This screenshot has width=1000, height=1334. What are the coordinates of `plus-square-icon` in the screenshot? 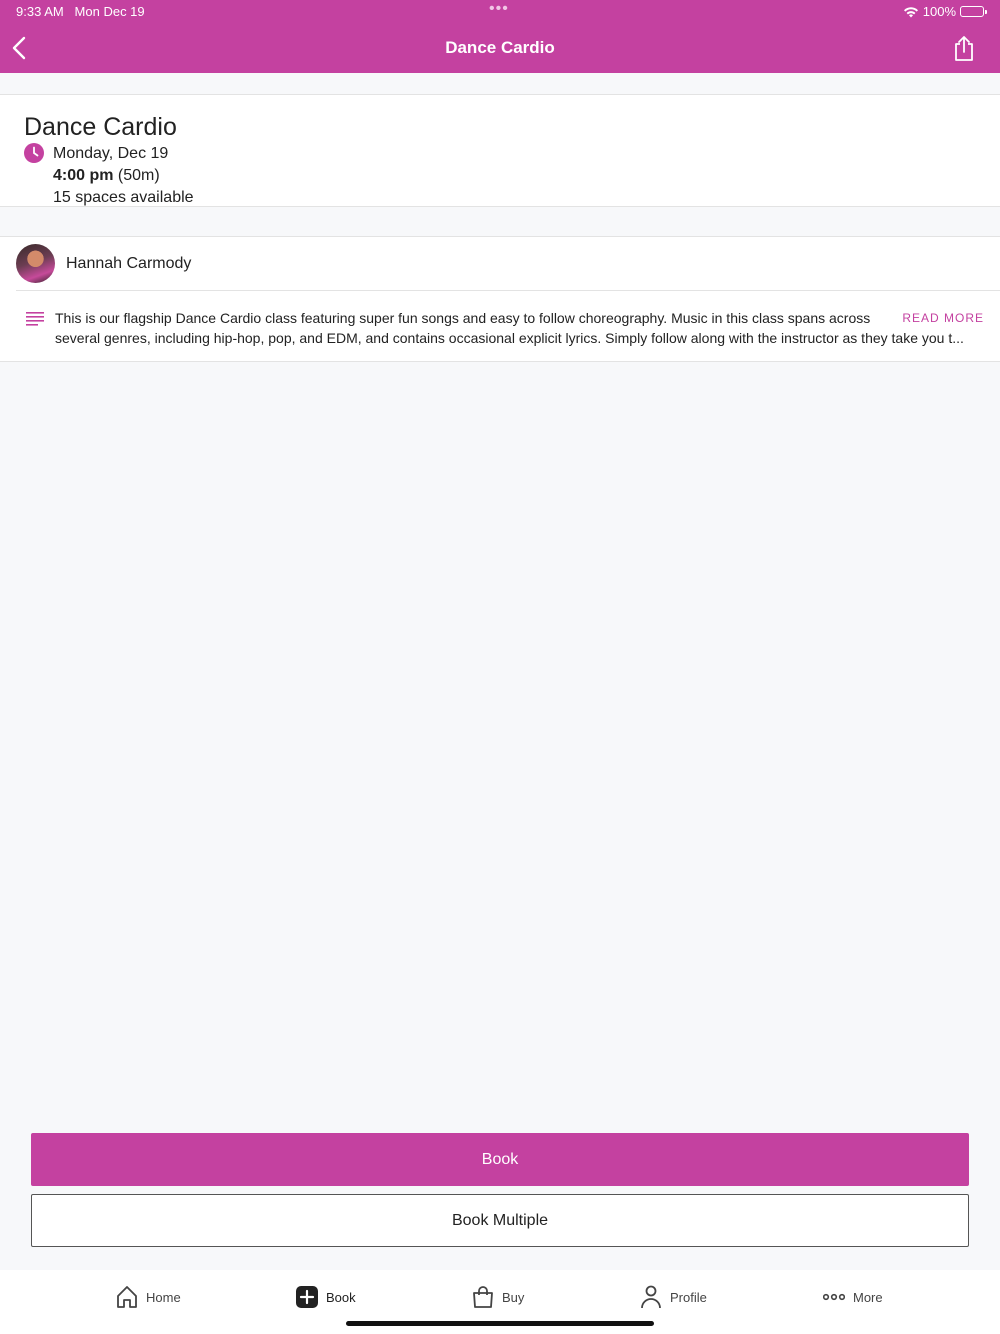 It's located at (307, 1297).